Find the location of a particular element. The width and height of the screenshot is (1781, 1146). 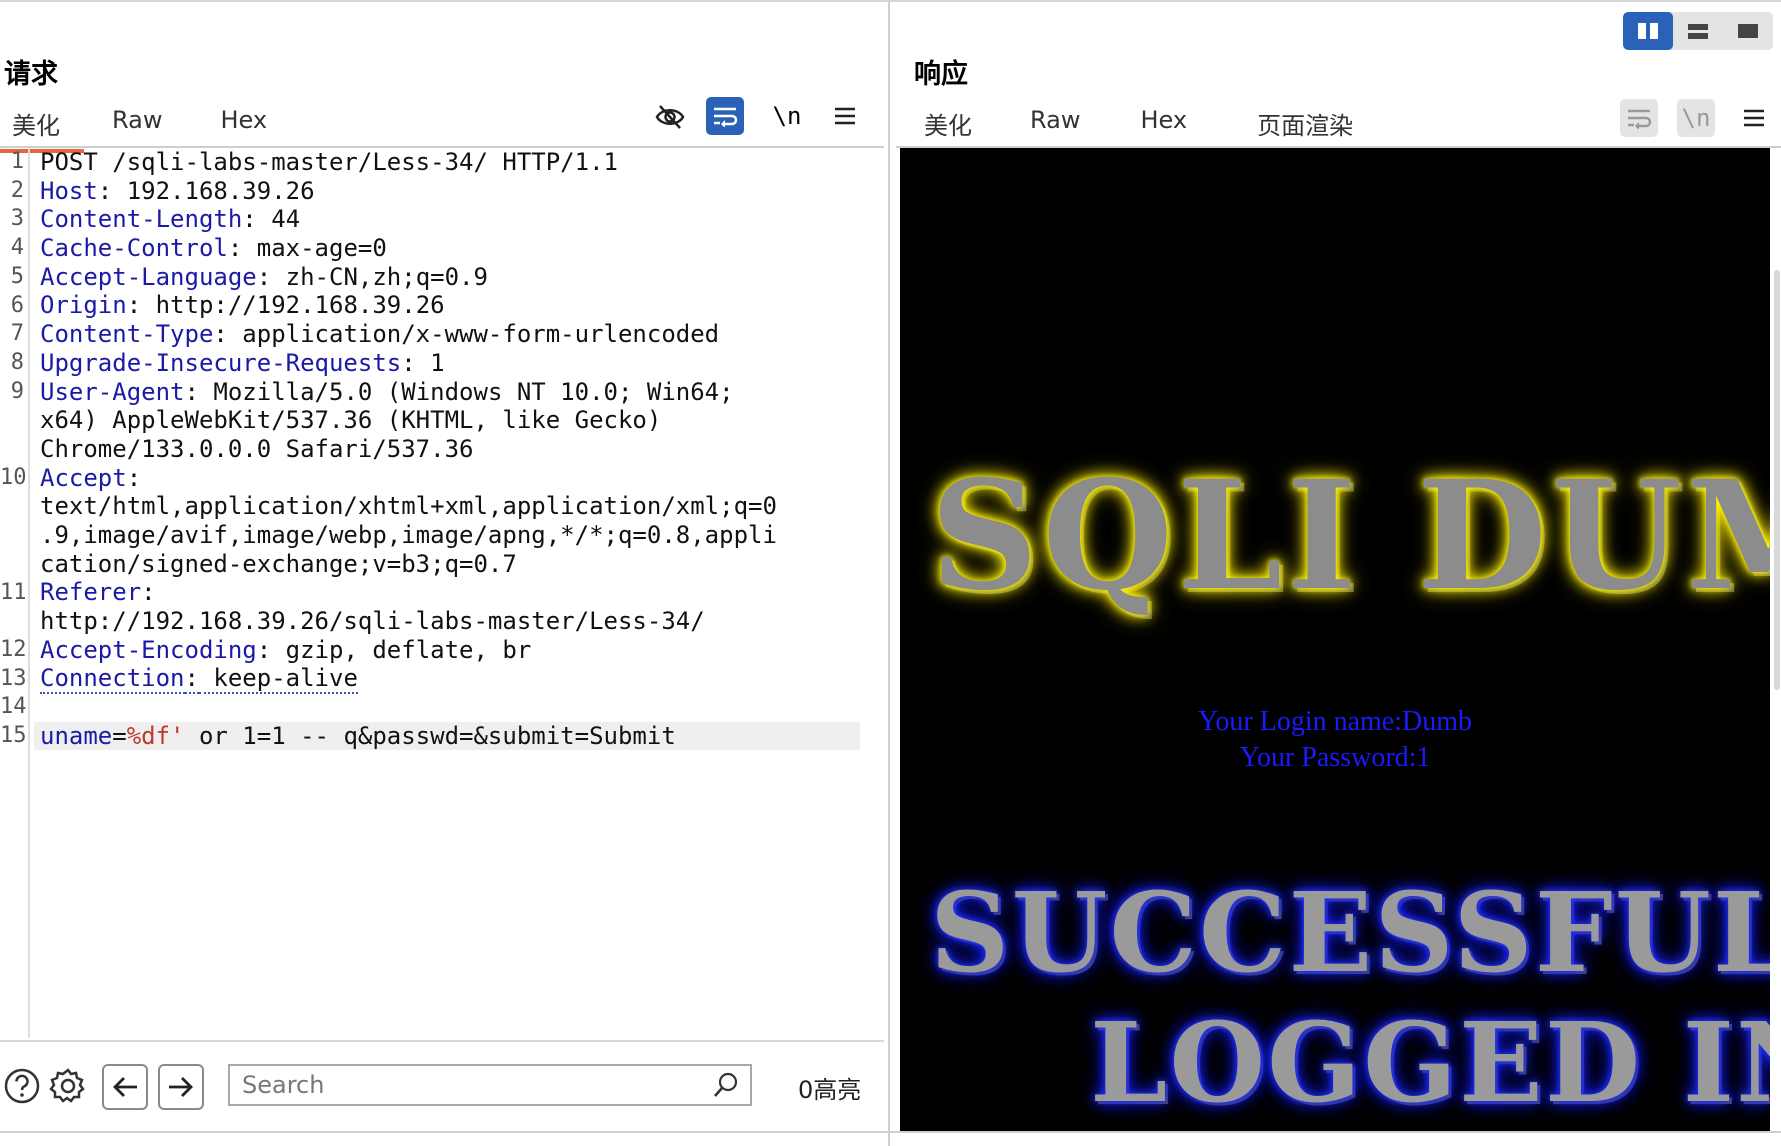

code-text: cation/signed-exchange;v=b3;q=0.7 is located at coordinates (278, 563).